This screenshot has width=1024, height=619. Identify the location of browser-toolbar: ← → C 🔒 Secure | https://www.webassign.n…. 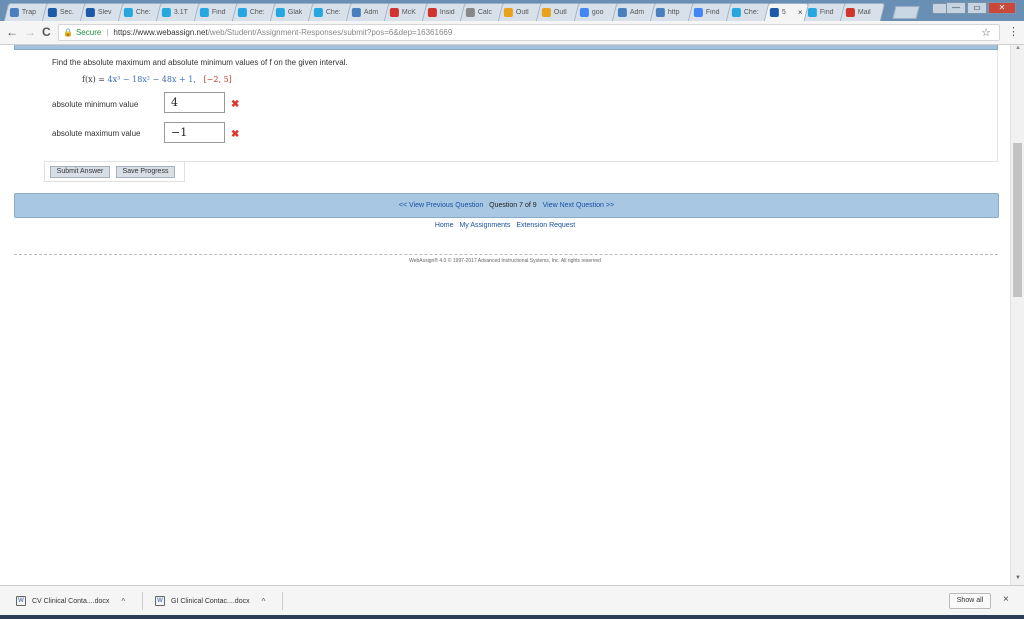
(512, 33).